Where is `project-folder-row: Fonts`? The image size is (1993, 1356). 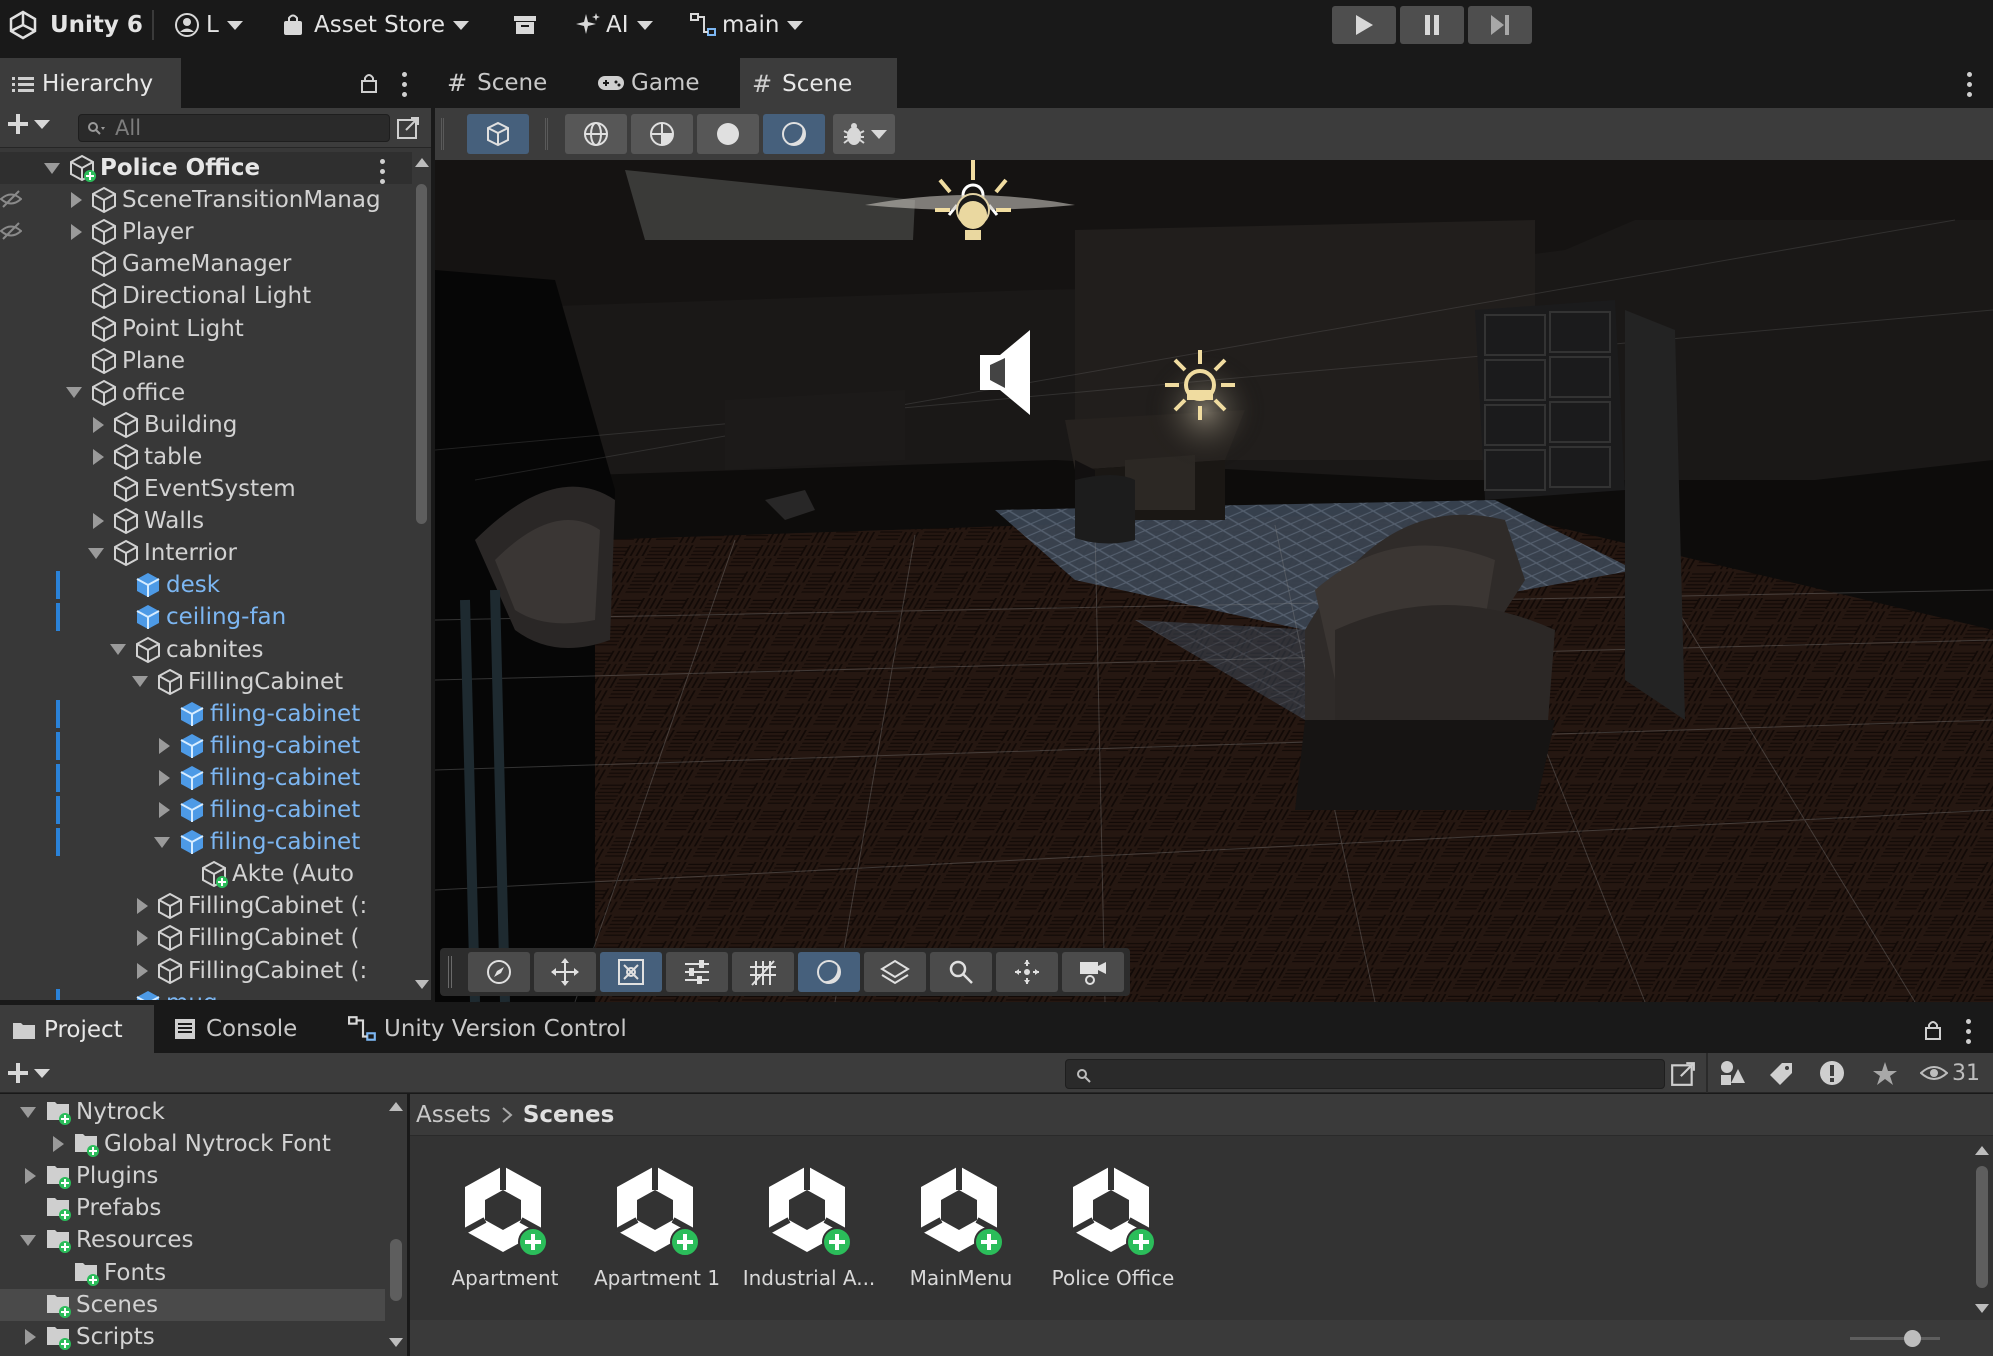 project-folder-row: Fonts is located at coordinates (192, 1273).